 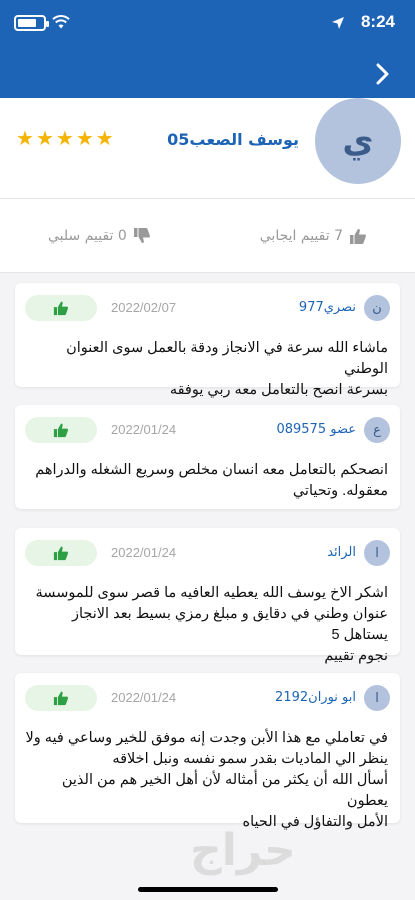 What do you see at coordinates (243, 850) in the screenshot?
I see `watermark: حراج` at bounding box center [243, 850].